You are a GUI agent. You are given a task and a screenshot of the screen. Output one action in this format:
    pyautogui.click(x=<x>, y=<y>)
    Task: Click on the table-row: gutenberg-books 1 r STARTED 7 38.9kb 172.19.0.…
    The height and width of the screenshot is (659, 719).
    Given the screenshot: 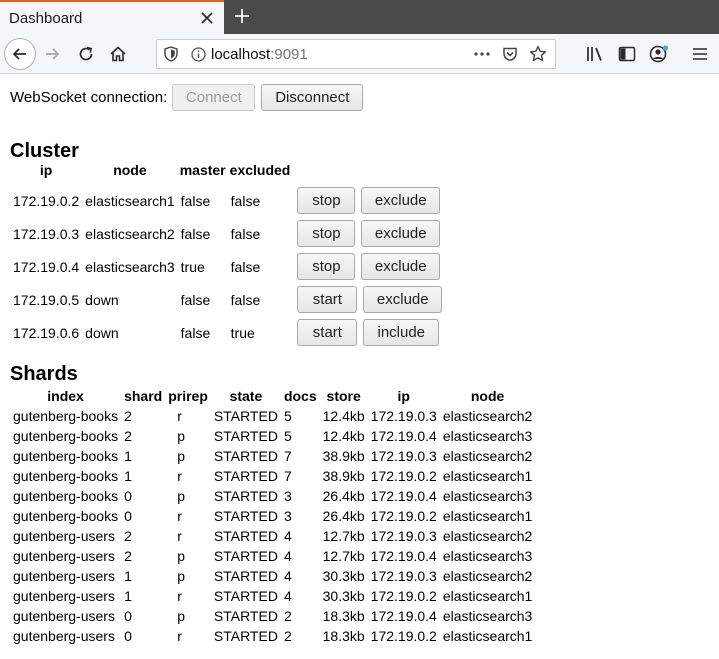 What is the action you would take?
    pyautogui.click(x=272, y=476)
    